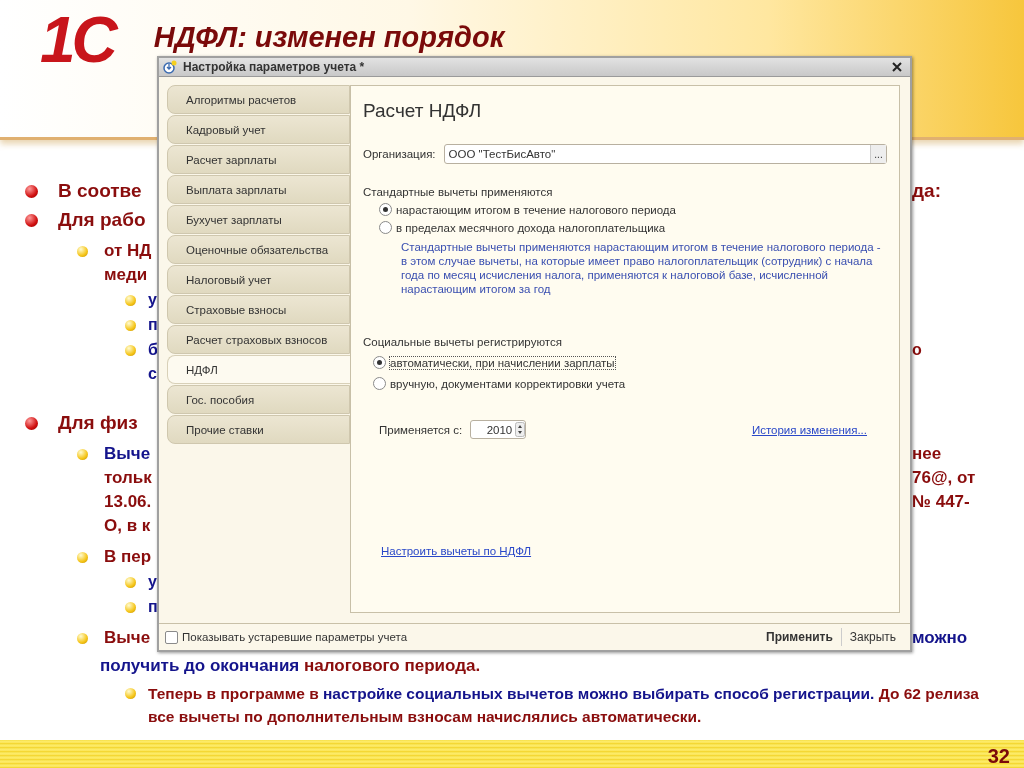  What do you see at coordinates (927, 453) in the screenshot?
I see `bullet-text: нее` at bounding box center [927, 453].